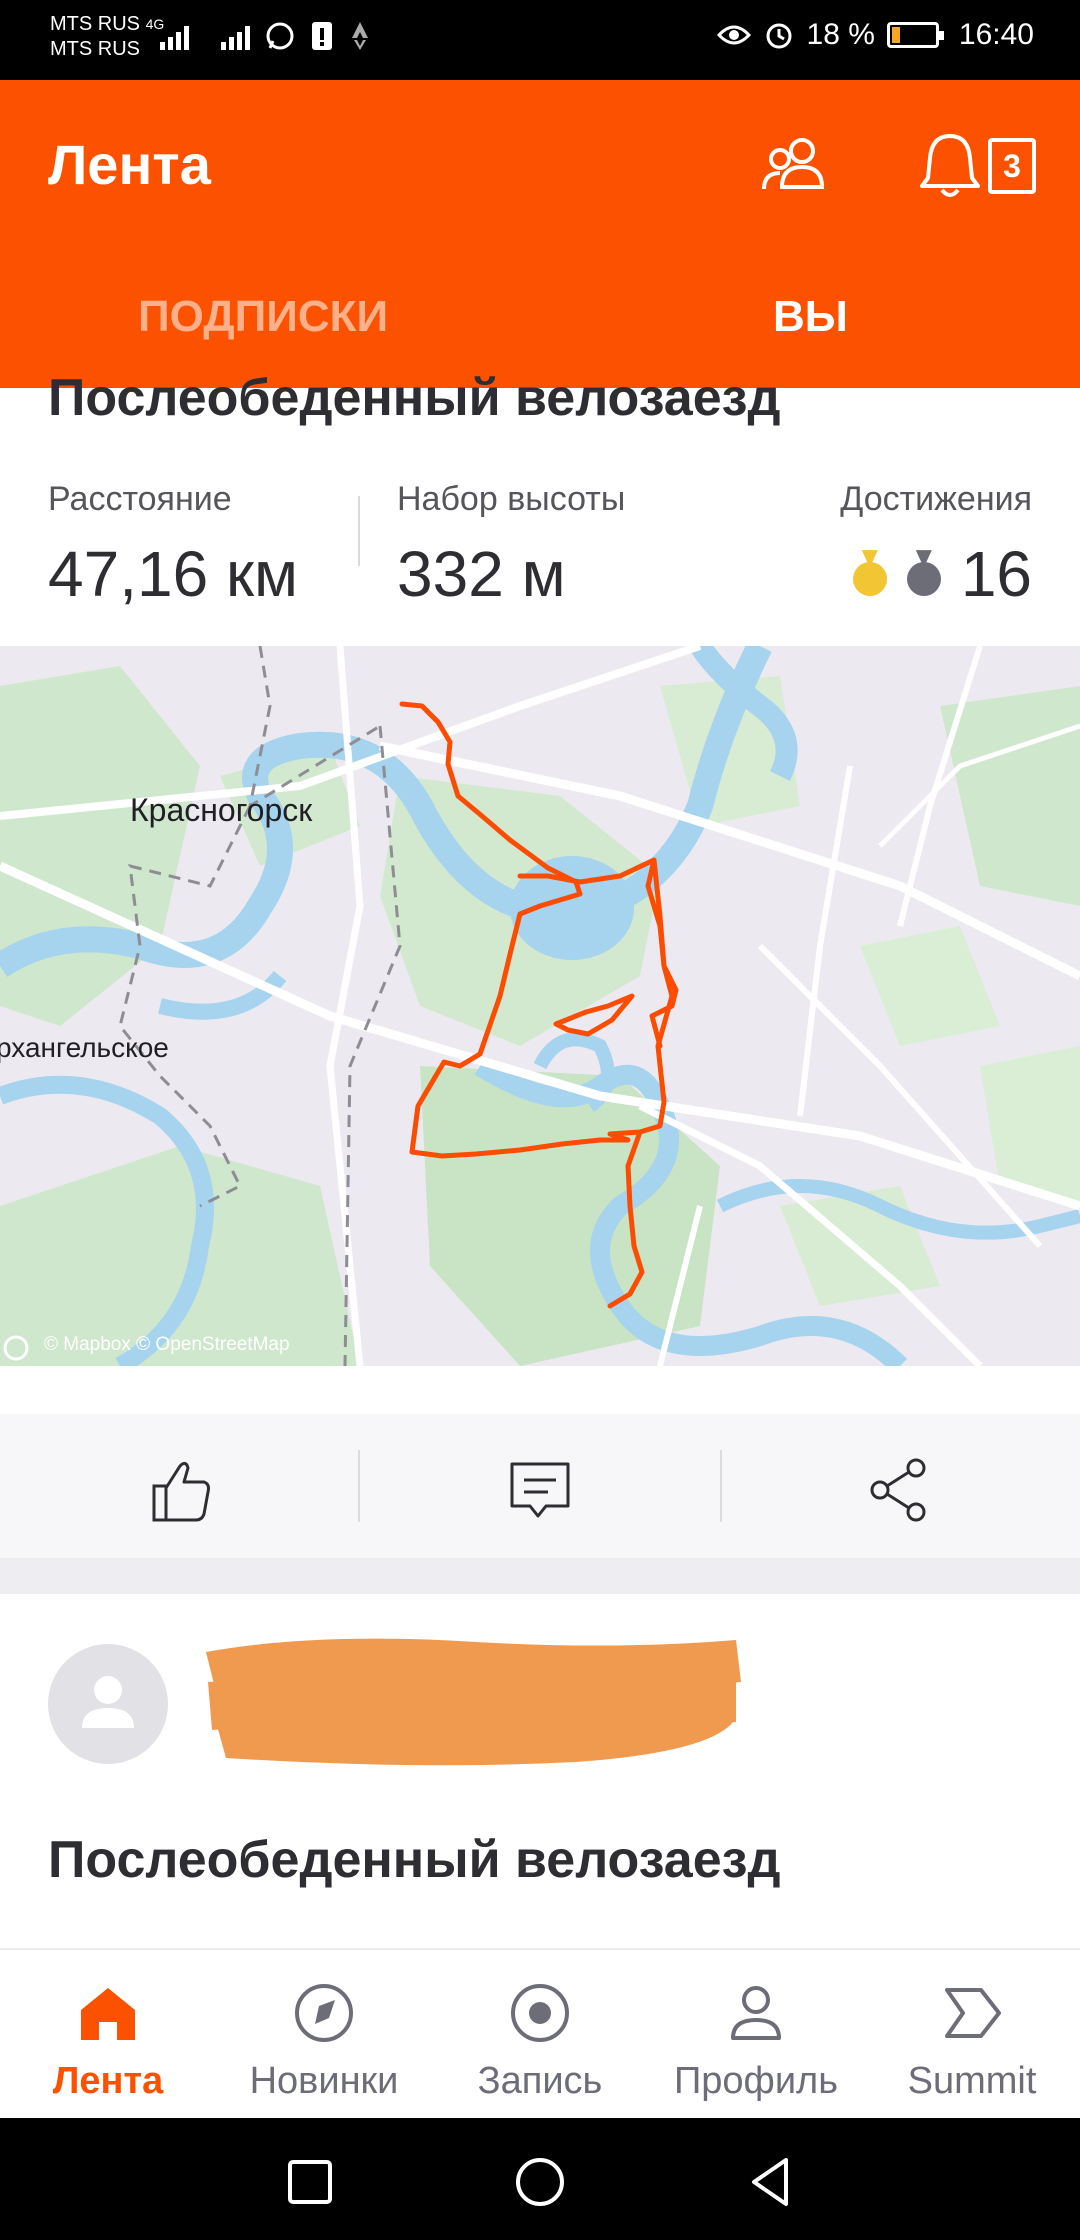 Image resolution: width=1080 pixels, height=2240 pixels. Describe the element at coordinates (540, 2182) in the screenshot. I see `home-button-icon` at that location.